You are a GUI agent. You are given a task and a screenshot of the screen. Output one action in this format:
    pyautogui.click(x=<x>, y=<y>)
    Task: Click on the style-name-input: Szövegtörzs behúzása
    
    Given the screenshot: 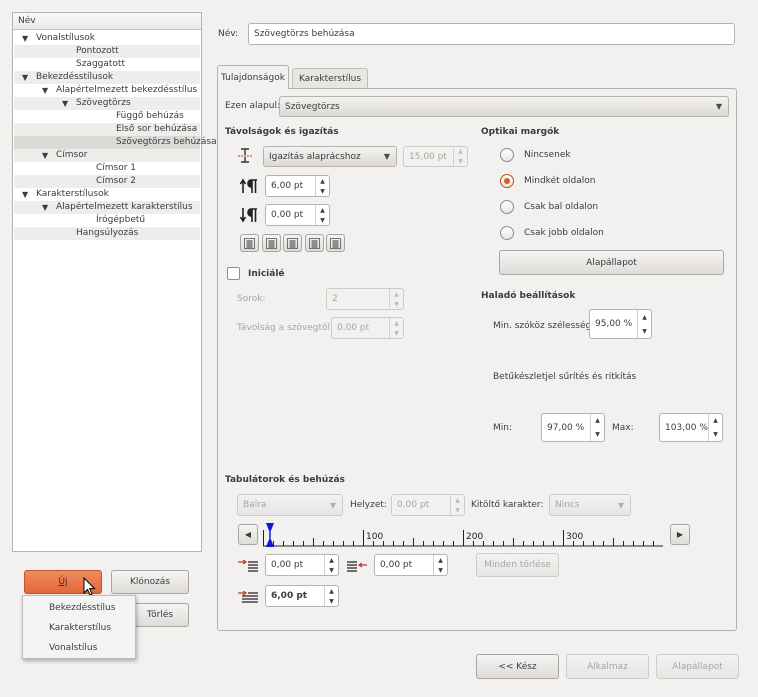 What is the action you would take?
    pyautogui.click(x=491, y=34)
    